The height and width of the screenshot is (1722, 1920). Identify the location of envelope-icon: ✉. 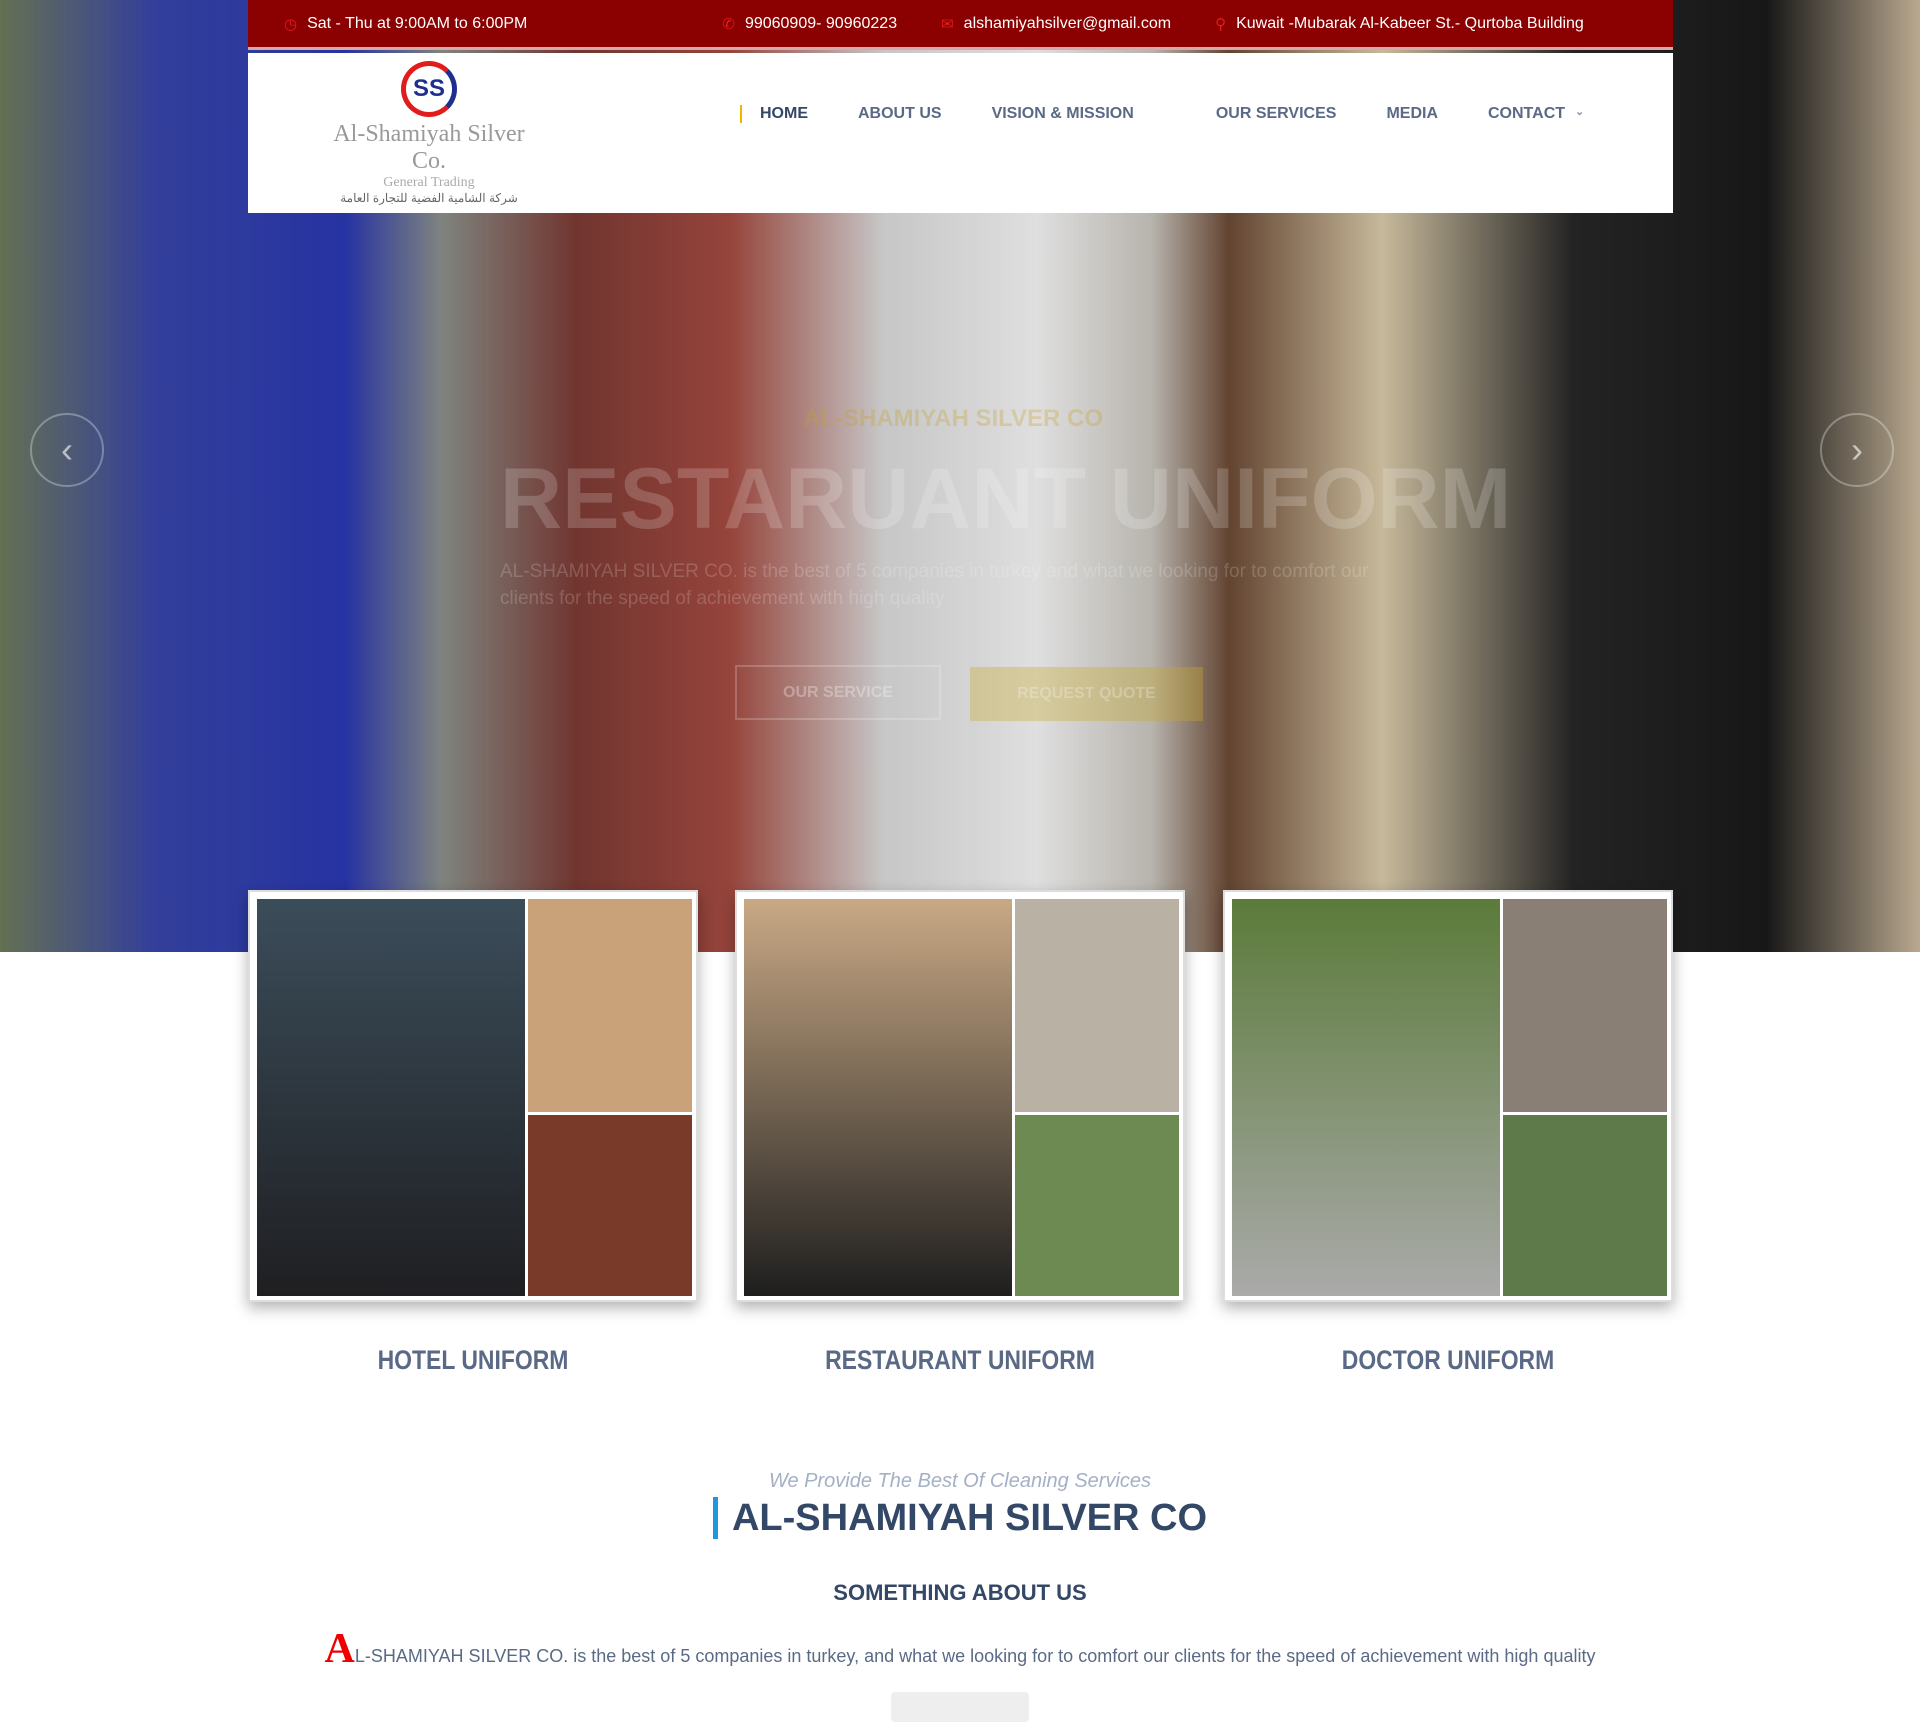
(947, 24).